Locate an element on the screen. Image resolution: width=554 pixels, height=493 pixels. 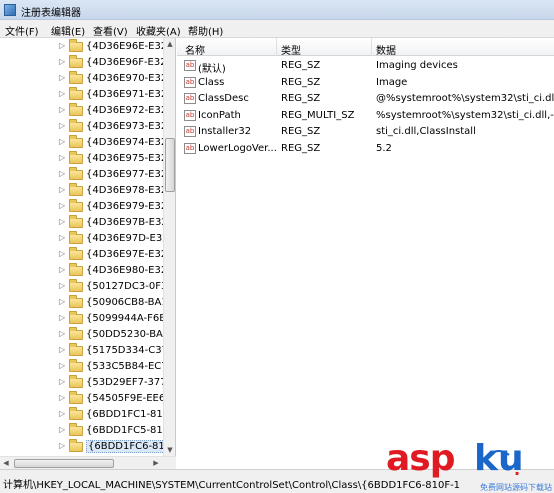
values-header: 名称 类型 数据 is located at coordinates (365, 47).